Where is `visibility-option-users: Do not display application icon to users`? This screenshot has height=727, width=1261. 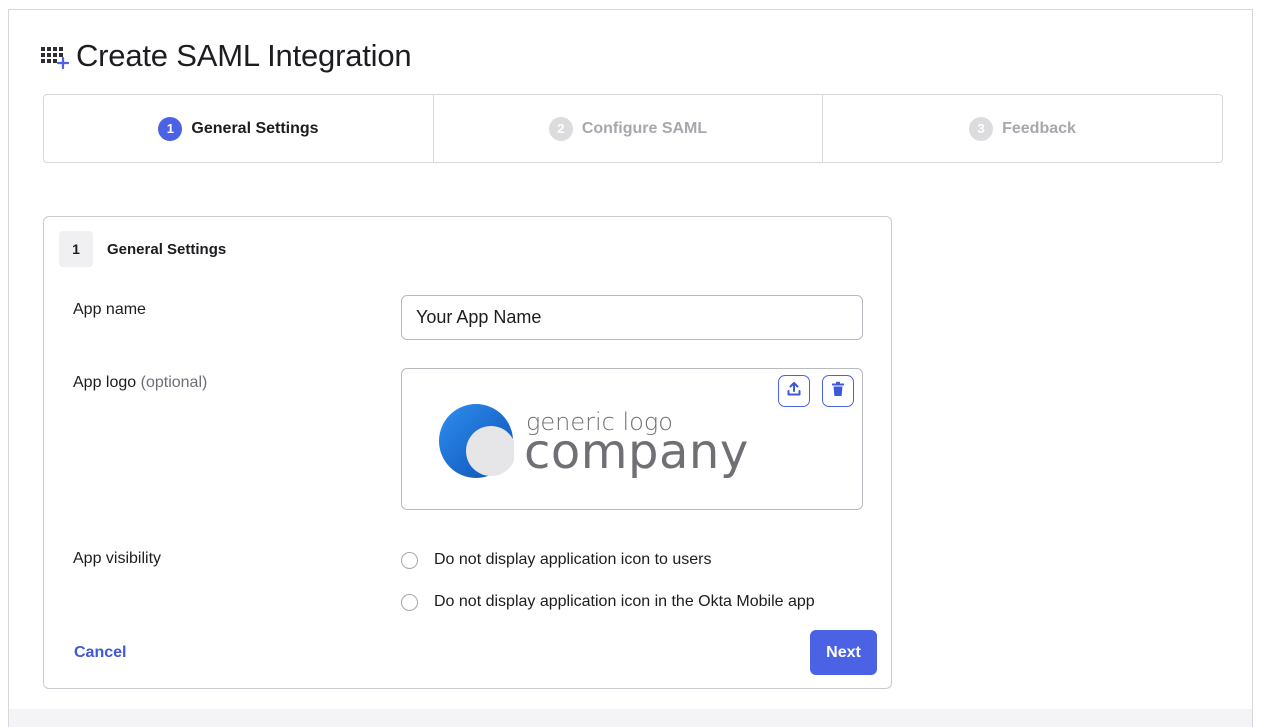
visibility-option-users: Do not display application icon to users is located at coordinates (556, 560).